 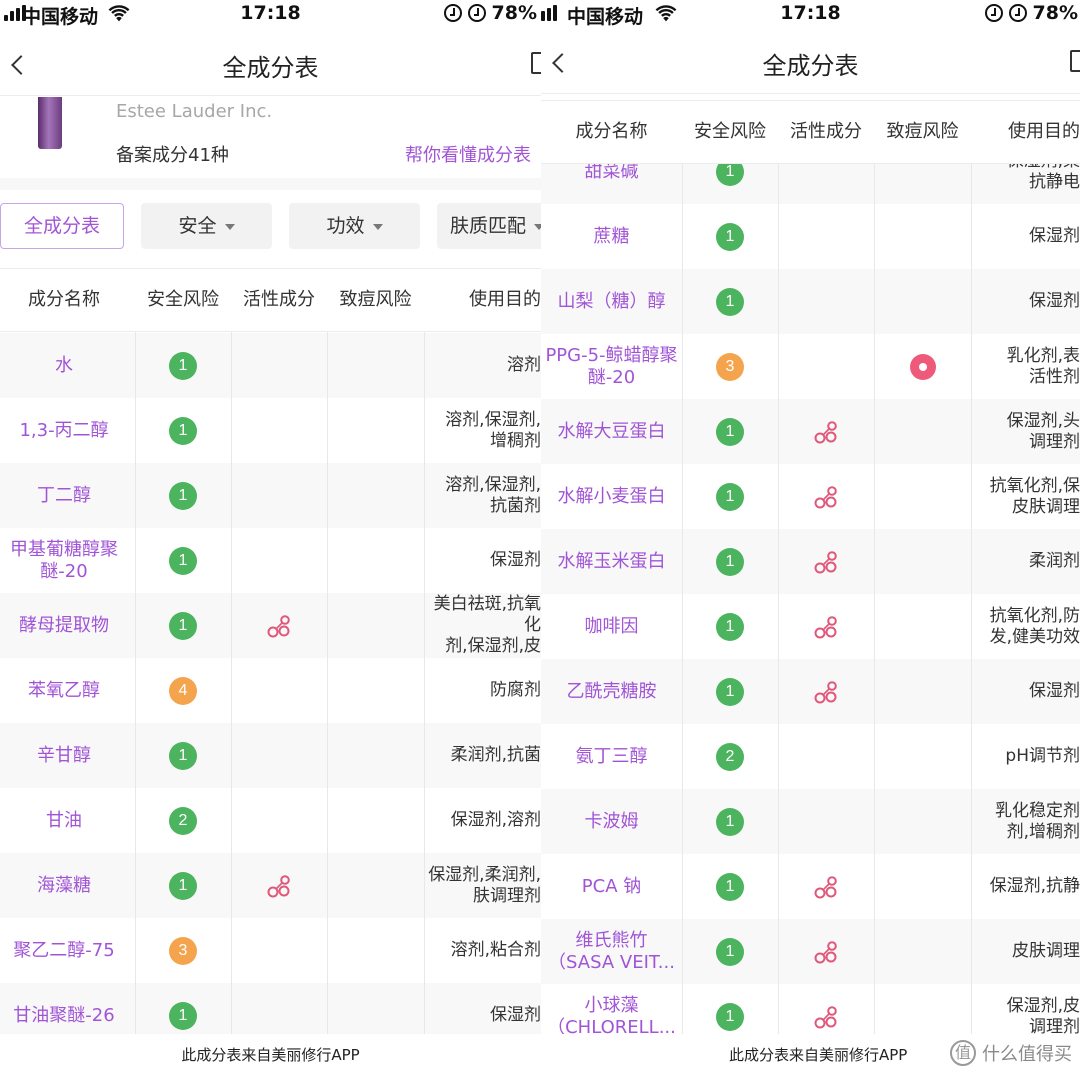 What do you see at coordinates (493, 495) in the screenshot?
I see `purpose-text: 溶剂,保湿剂, 抗菌剂` at bounding box center [493, 495].